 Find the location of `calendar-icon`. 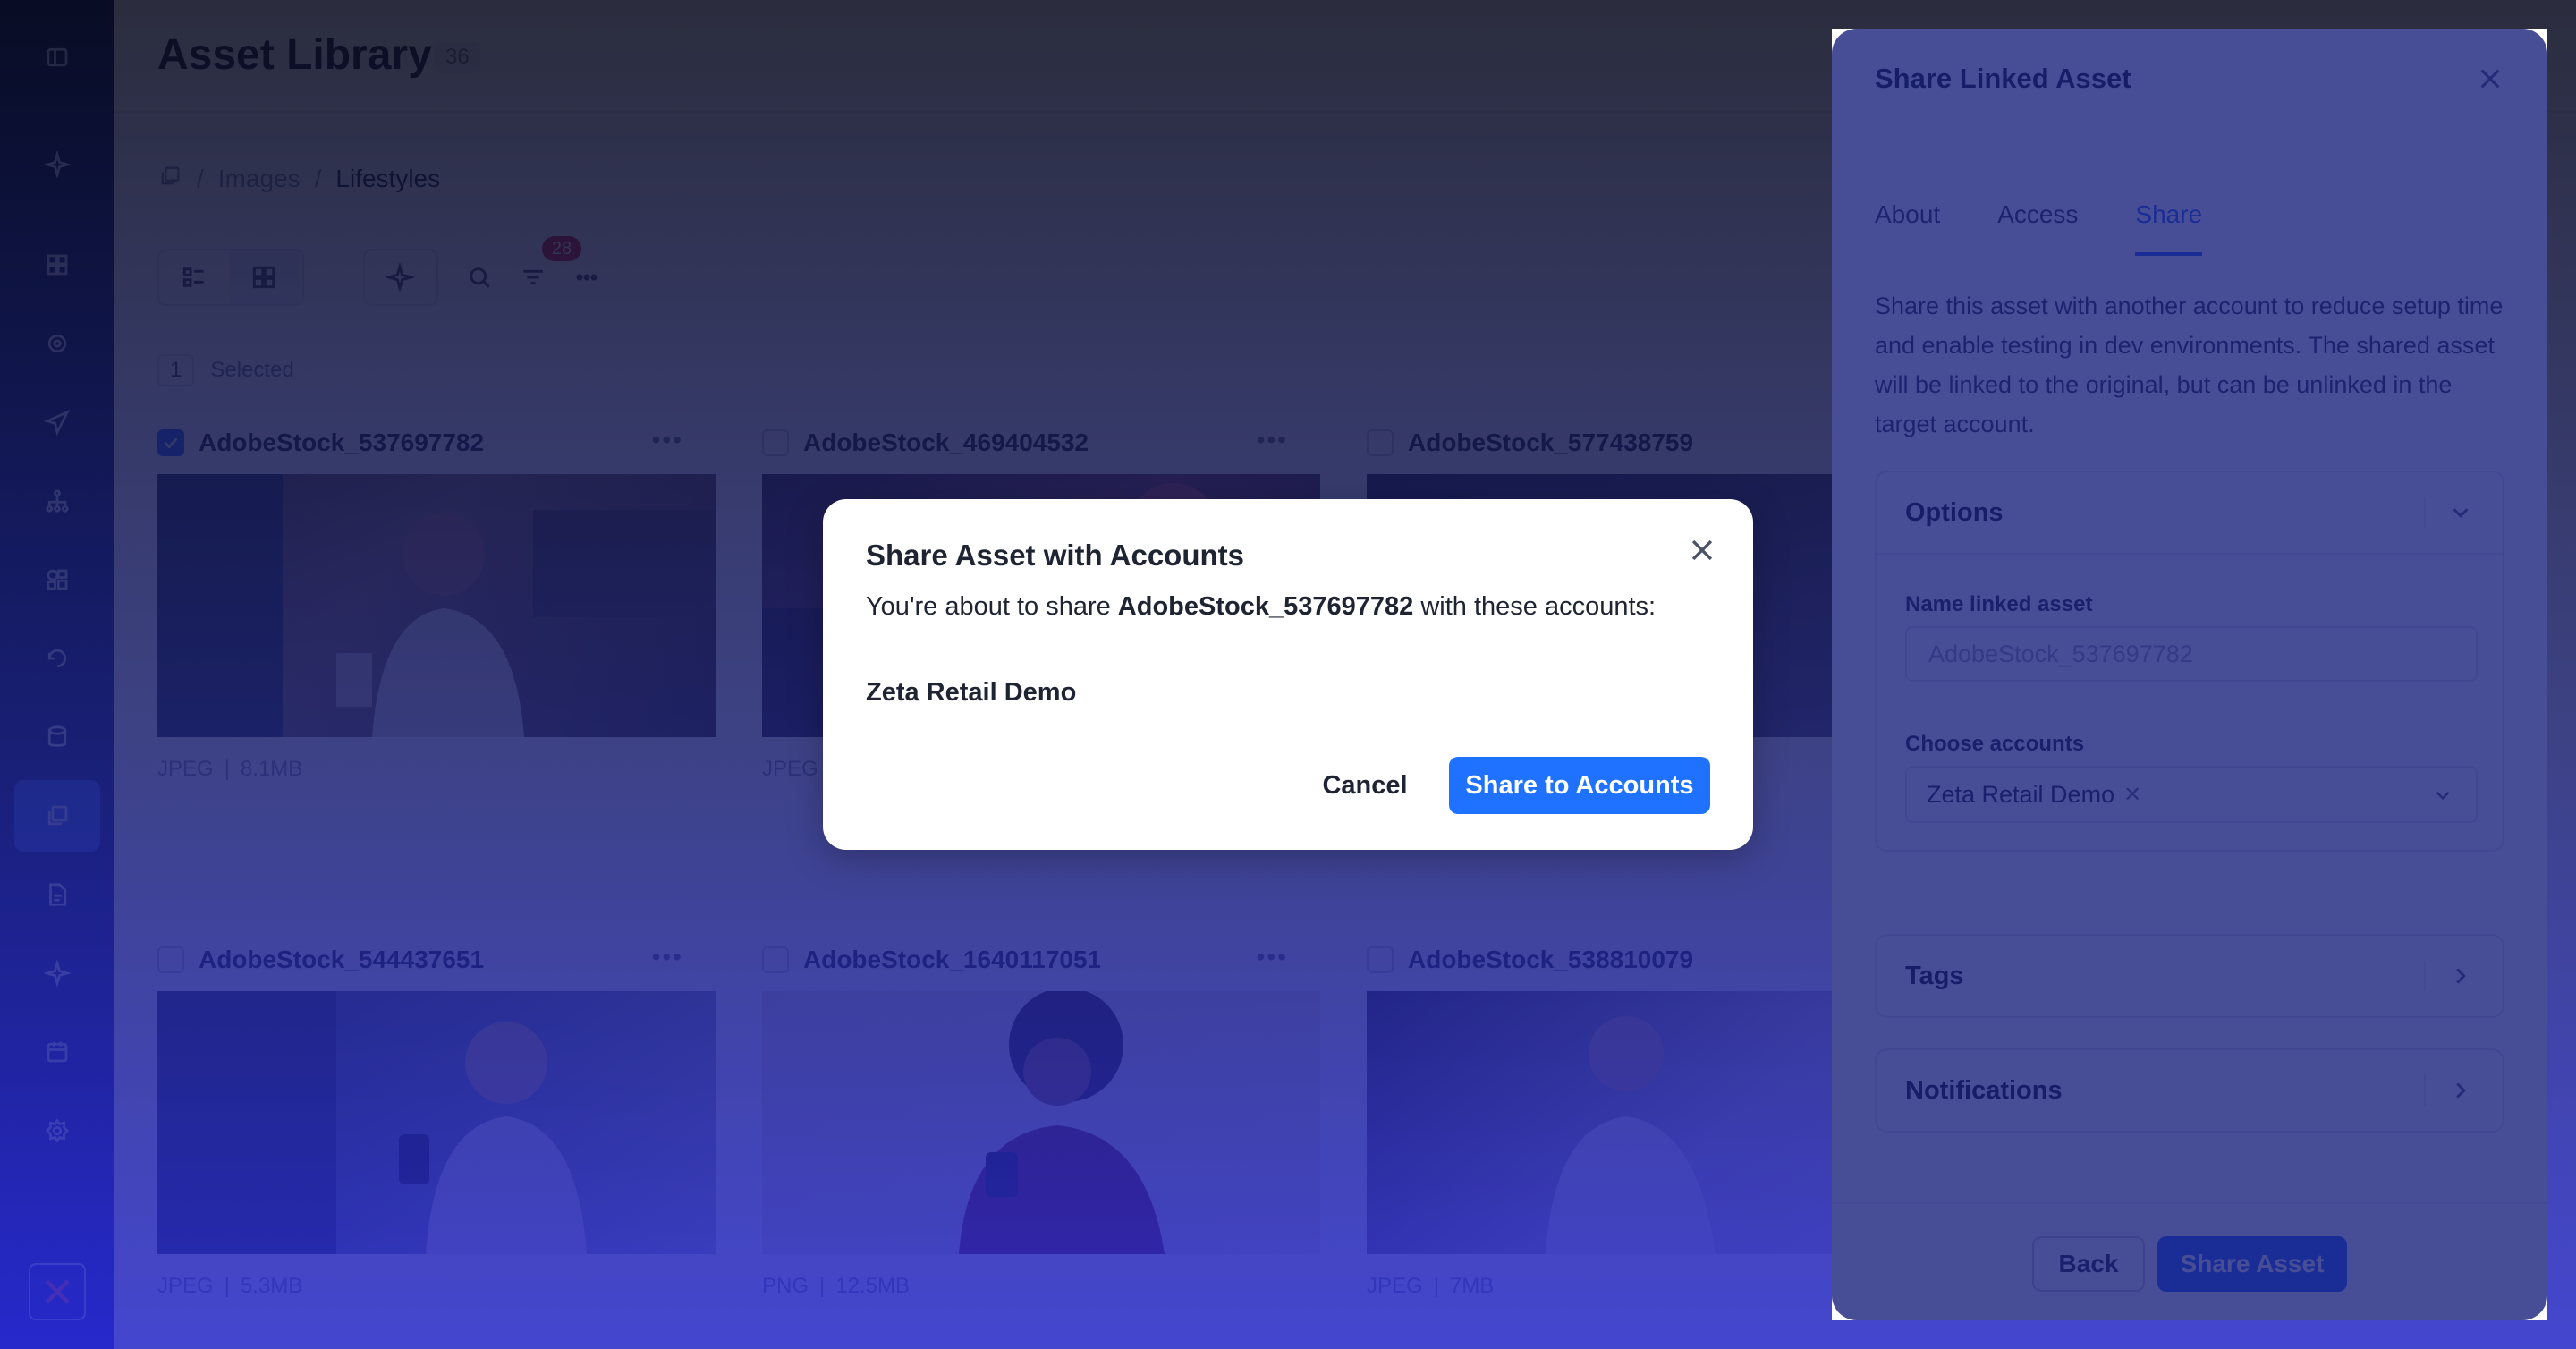

calendar-icon is located at coordinates (57, 1052).